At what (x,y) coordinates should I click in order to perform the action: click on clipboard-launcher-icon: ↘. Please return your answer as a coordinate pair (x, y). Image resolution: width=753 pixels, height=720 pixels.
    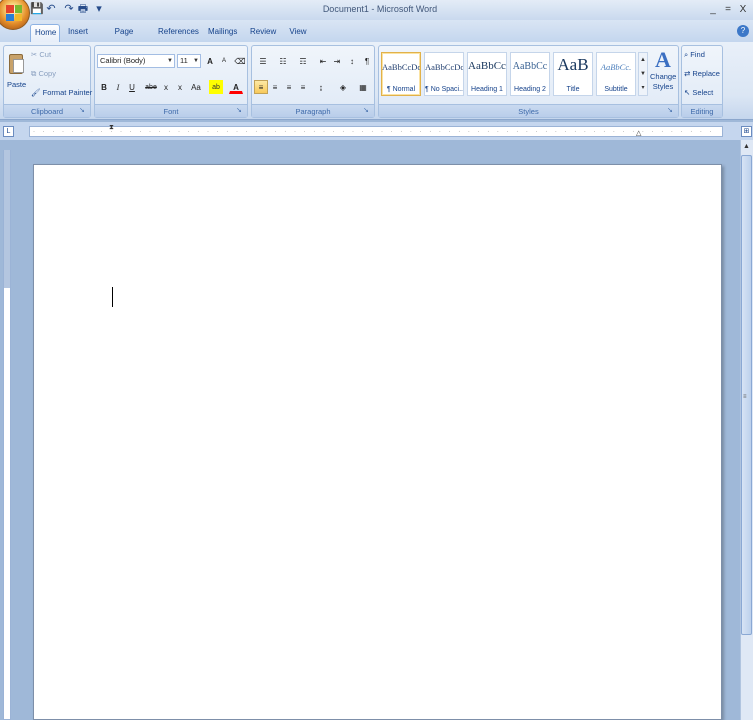
    Looking at the image, I should click on (83, 111).